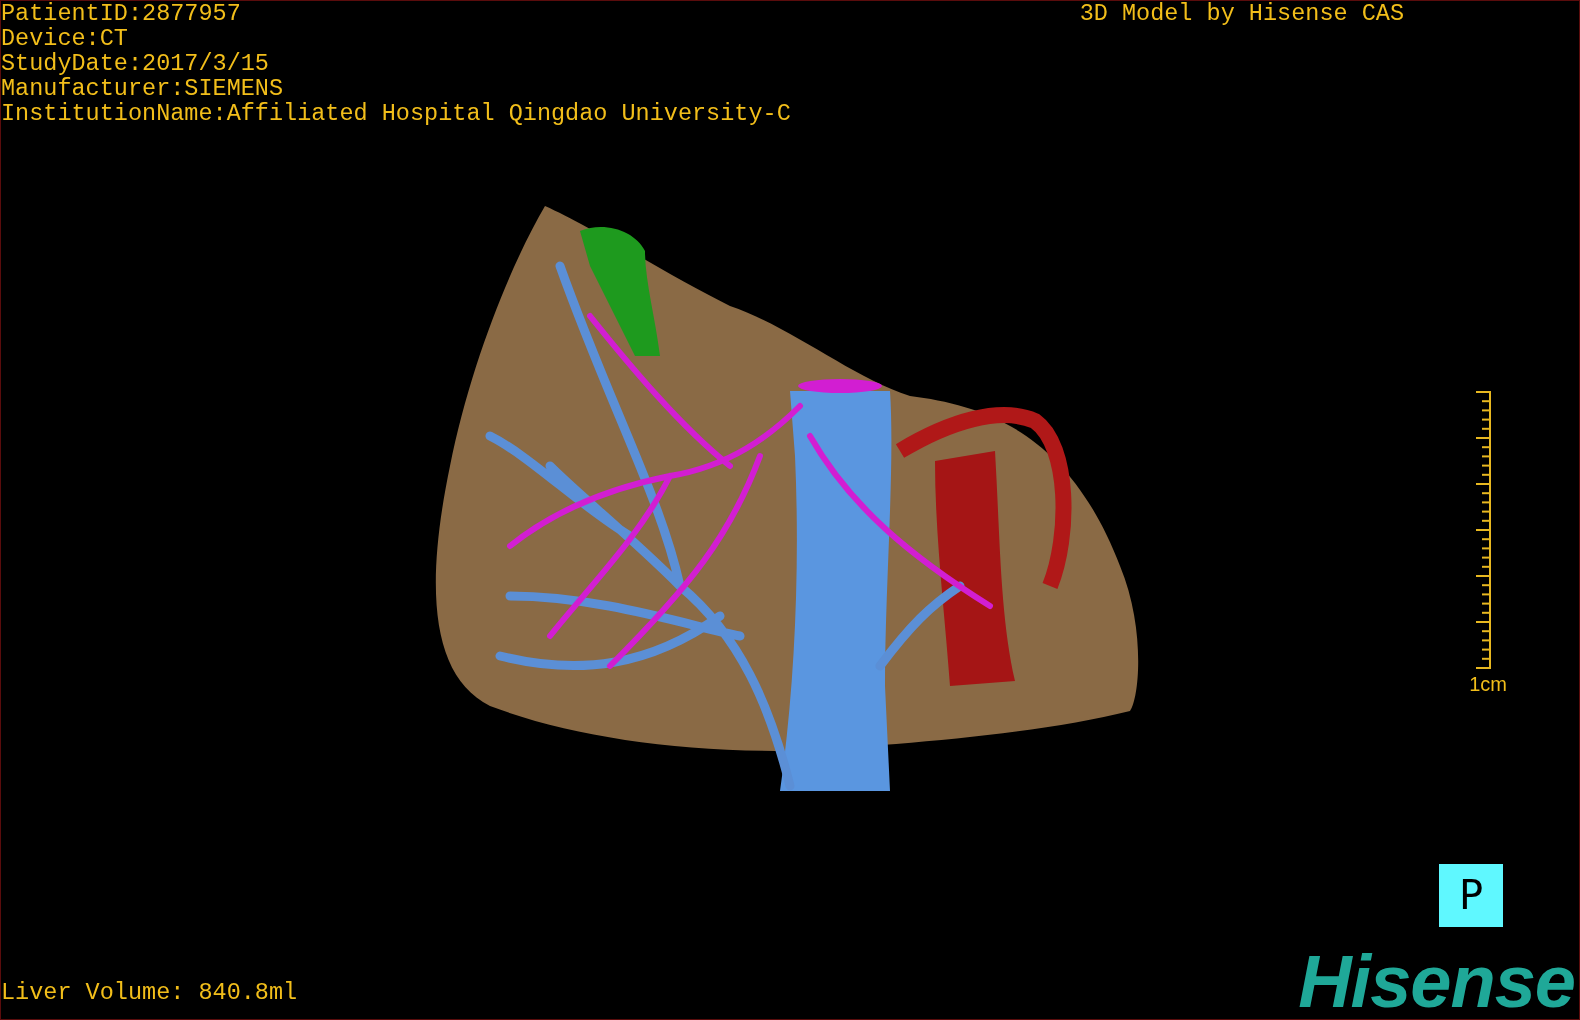  I want to click on logo: Hisense, so click(1437, 982).